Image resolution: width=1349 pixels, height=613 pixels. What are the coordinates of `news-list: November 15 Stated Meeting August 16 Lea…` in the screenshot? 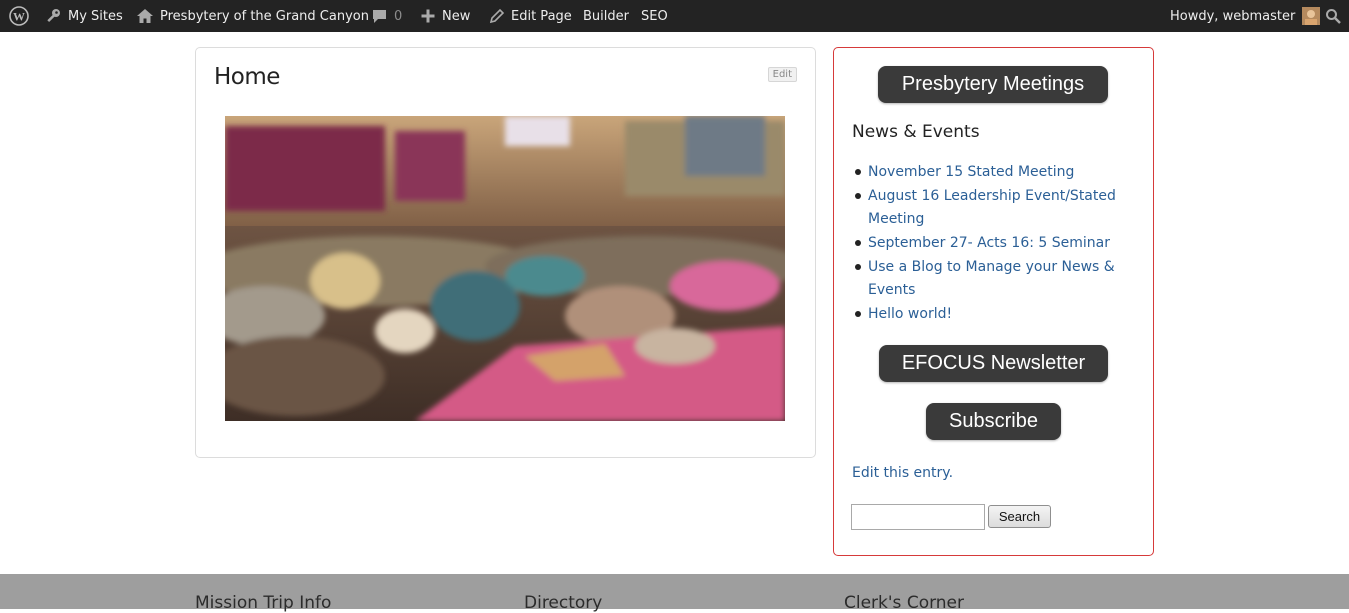 It's located at (986, 244).